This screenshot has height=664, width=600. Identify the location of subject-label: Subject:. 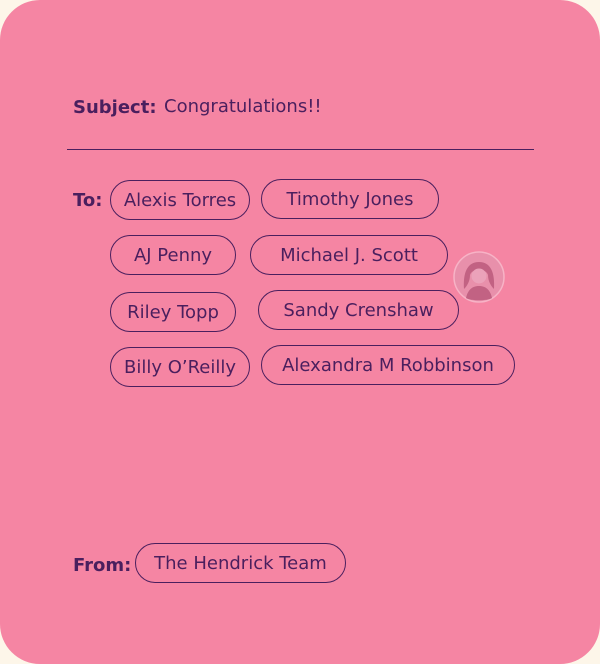
(115, 107).